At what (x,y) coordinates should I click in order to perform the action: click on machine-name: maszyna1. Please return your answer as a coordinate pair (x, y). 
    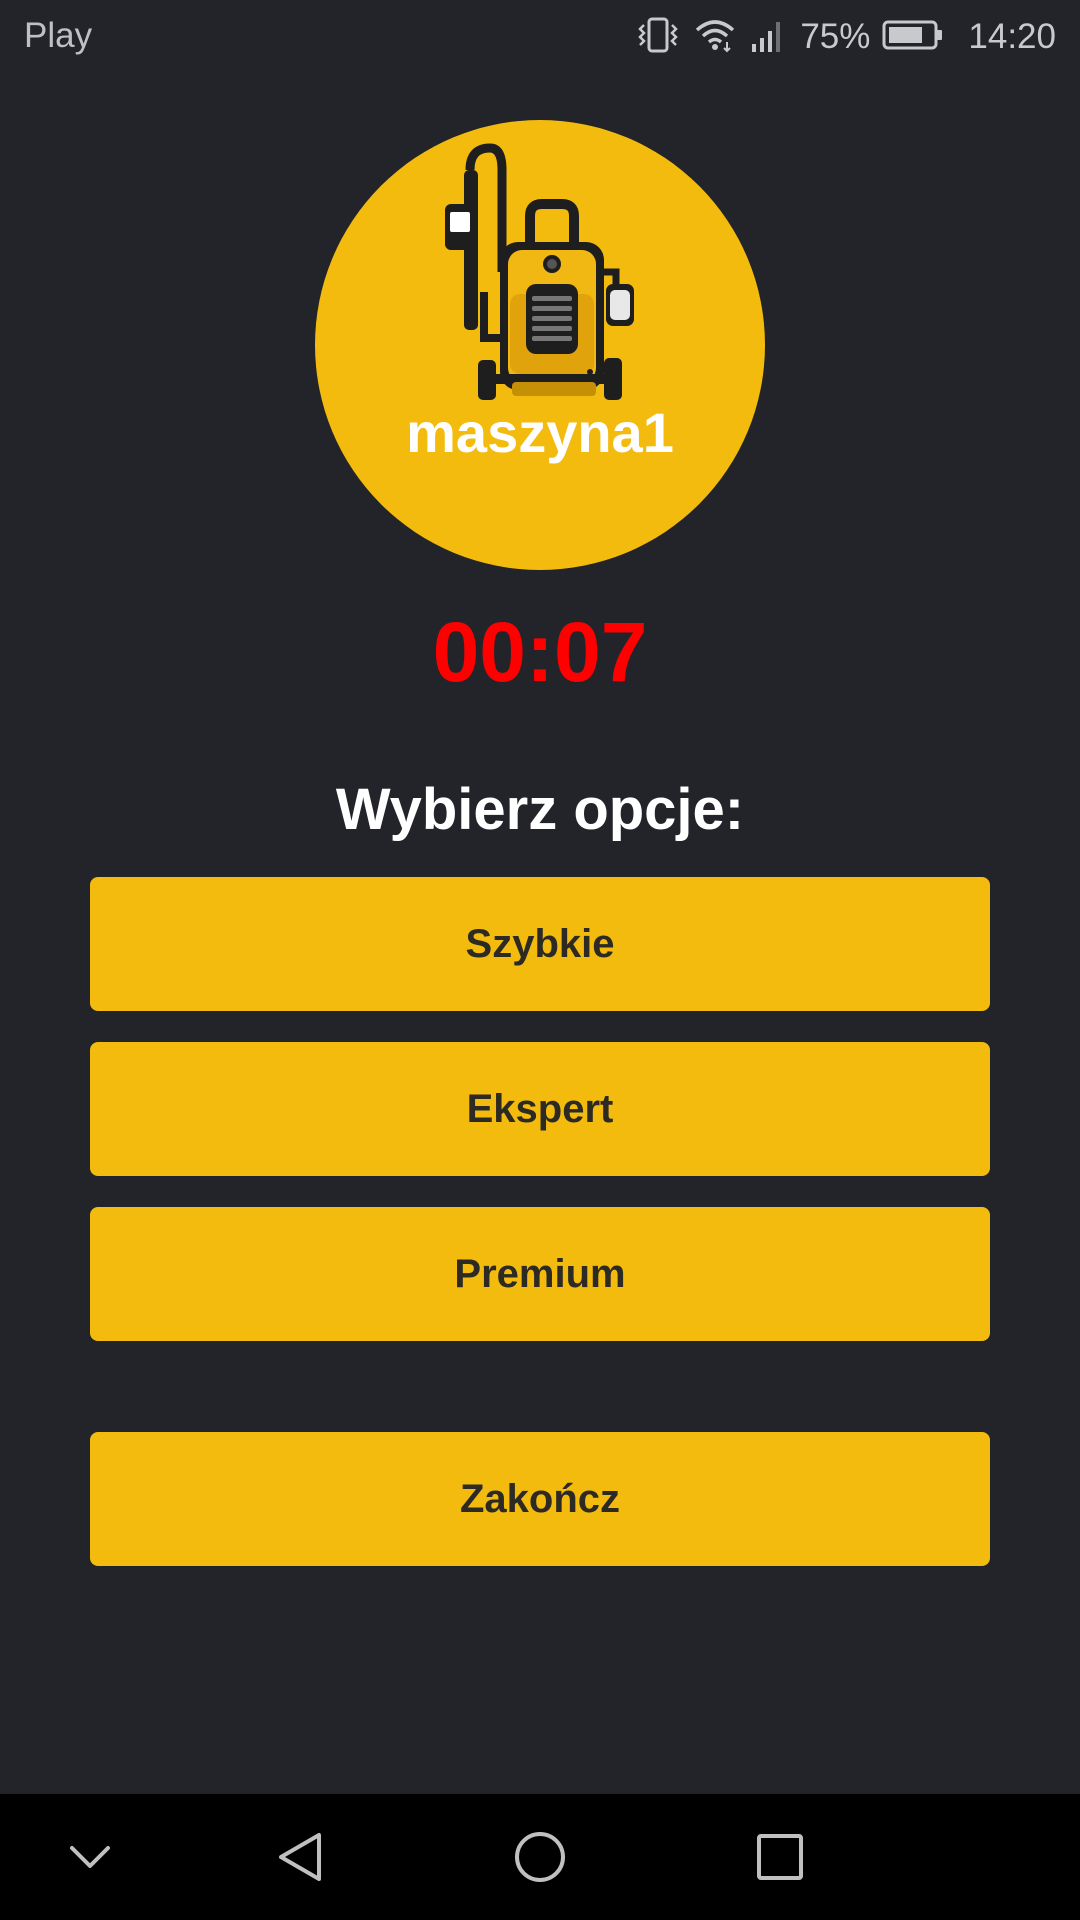
    Looking at the image, I should click on (540, 432).